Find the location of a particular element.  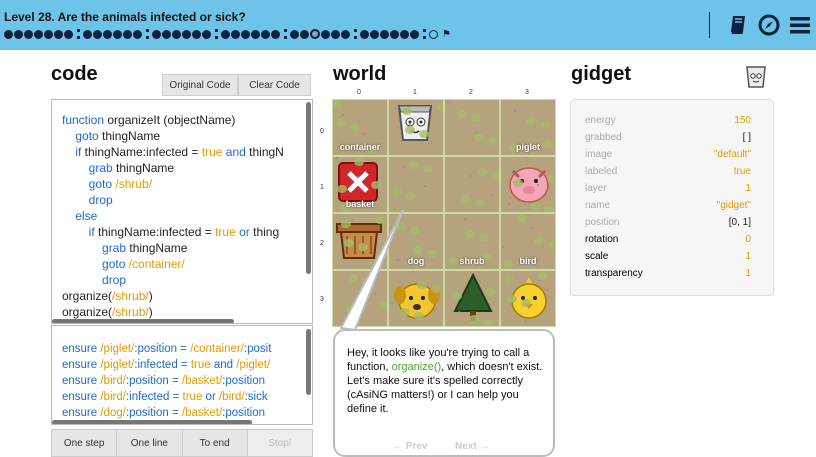

code-scrollbar-vertical is located at coordinates (308, 188).